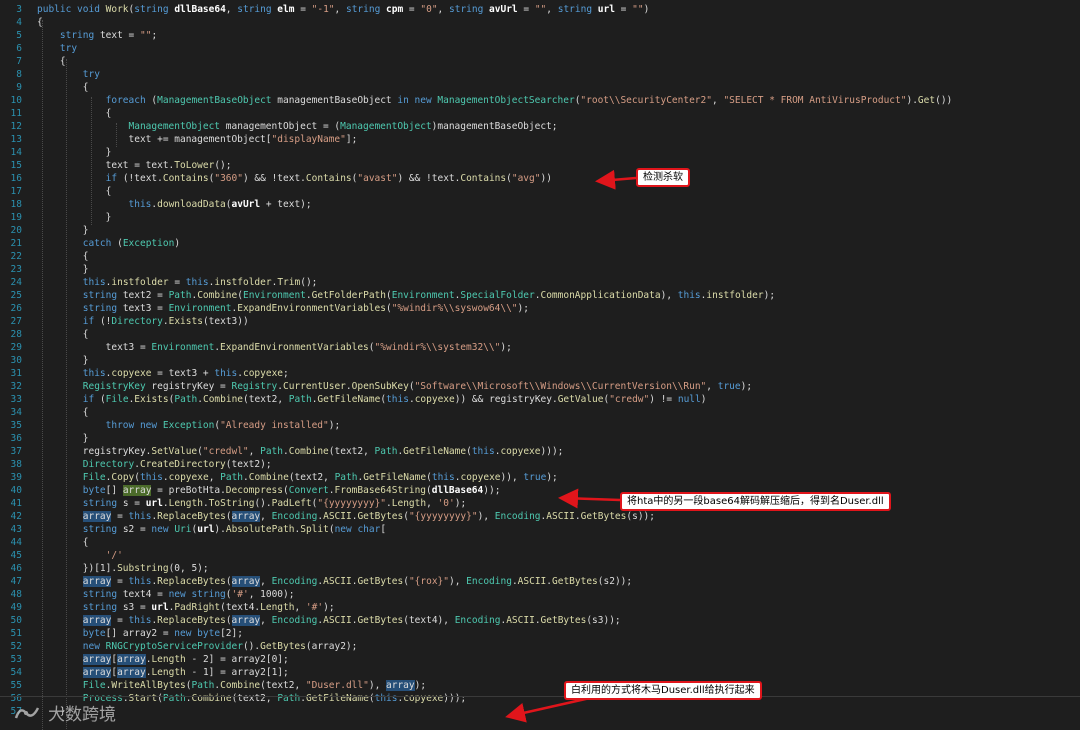  What do you see at coordinates (540, 269) in the screenshot?
I see `code-line: 23 }` at bounding box center [540, 269].